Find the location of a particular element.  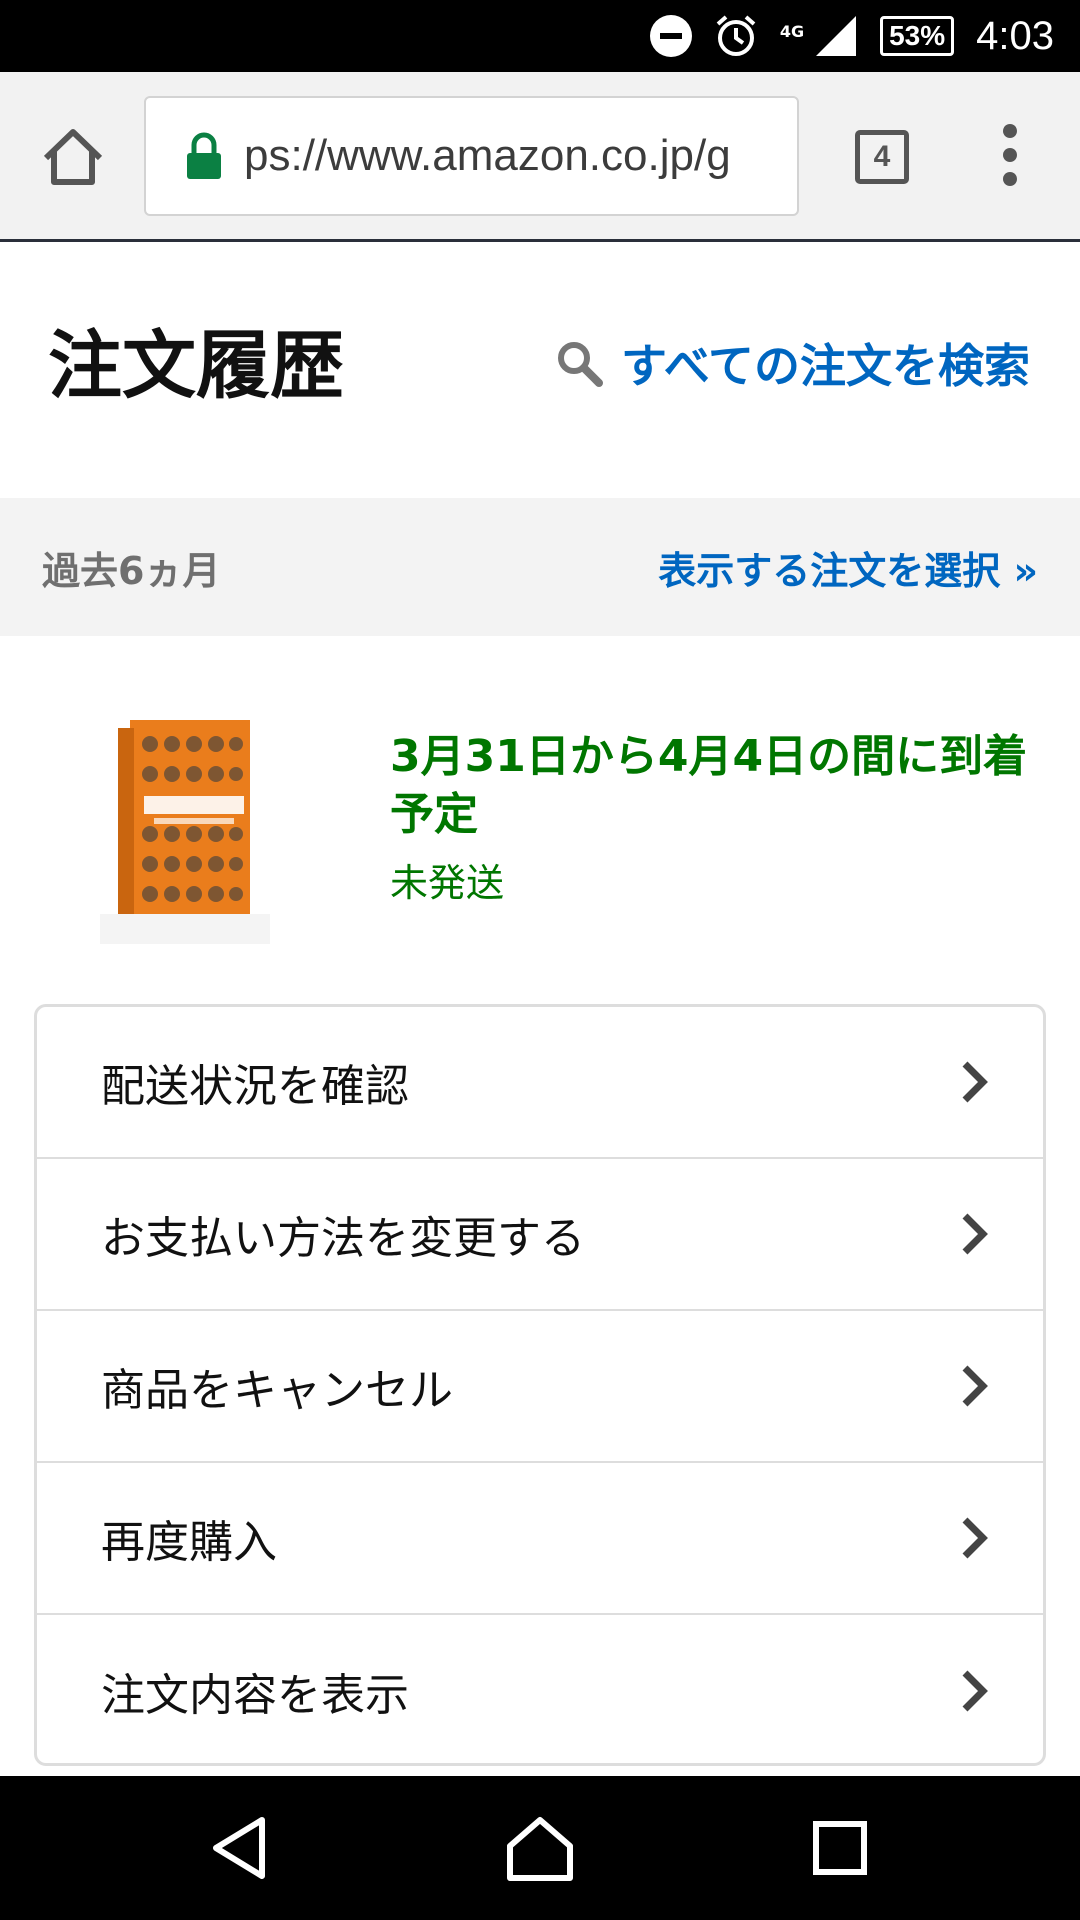

order-filter-bar: 過去6ヵ月 表示する注文を選択 » is located at coordinates (540, 567).